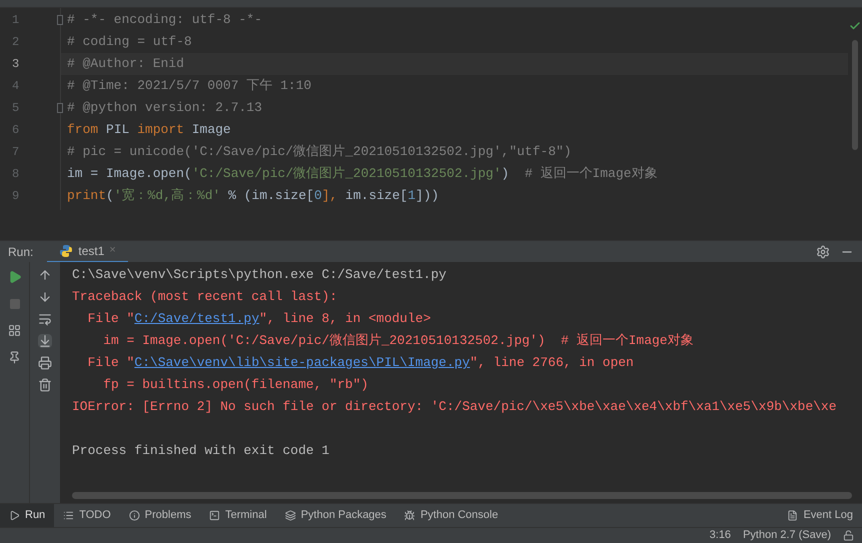 The width and height of the screenshot is (862, 543). Describe the element at coordinates (27, 516) in the screenshot. I see `tool-window-tab: Run` at that location.